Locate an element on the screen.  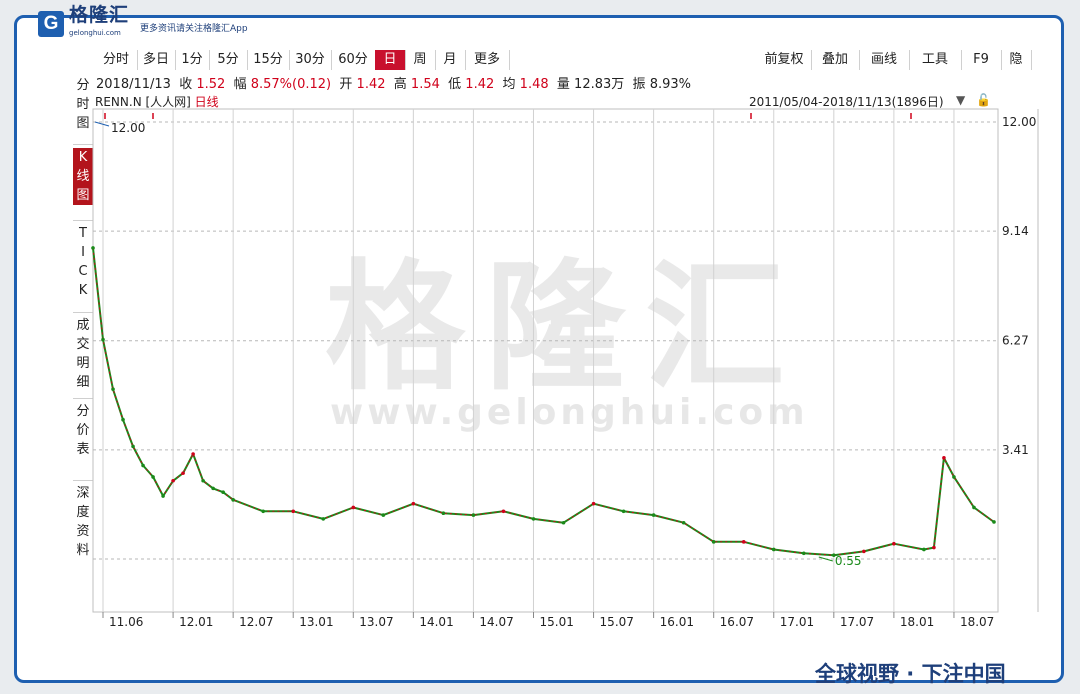
x-tick-label: 16.01 is located at coordinates (677, 622).